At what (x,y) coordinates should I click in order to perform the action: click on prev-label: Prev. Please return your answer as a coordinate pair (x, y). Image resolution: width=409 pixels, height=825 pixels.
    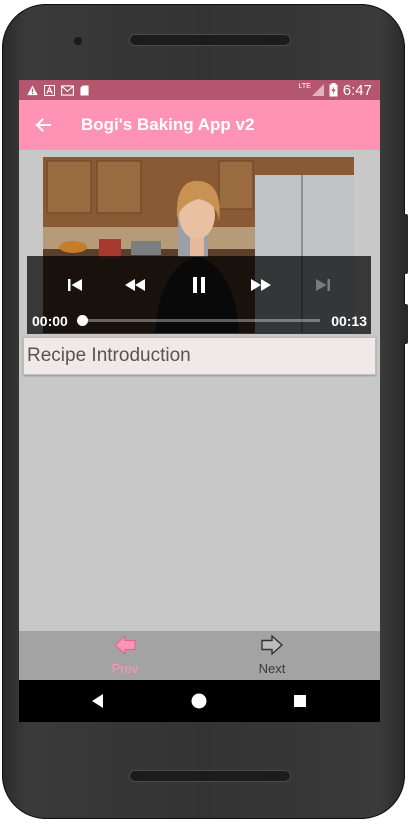
    Looking at the image, I should click on (125, 668).